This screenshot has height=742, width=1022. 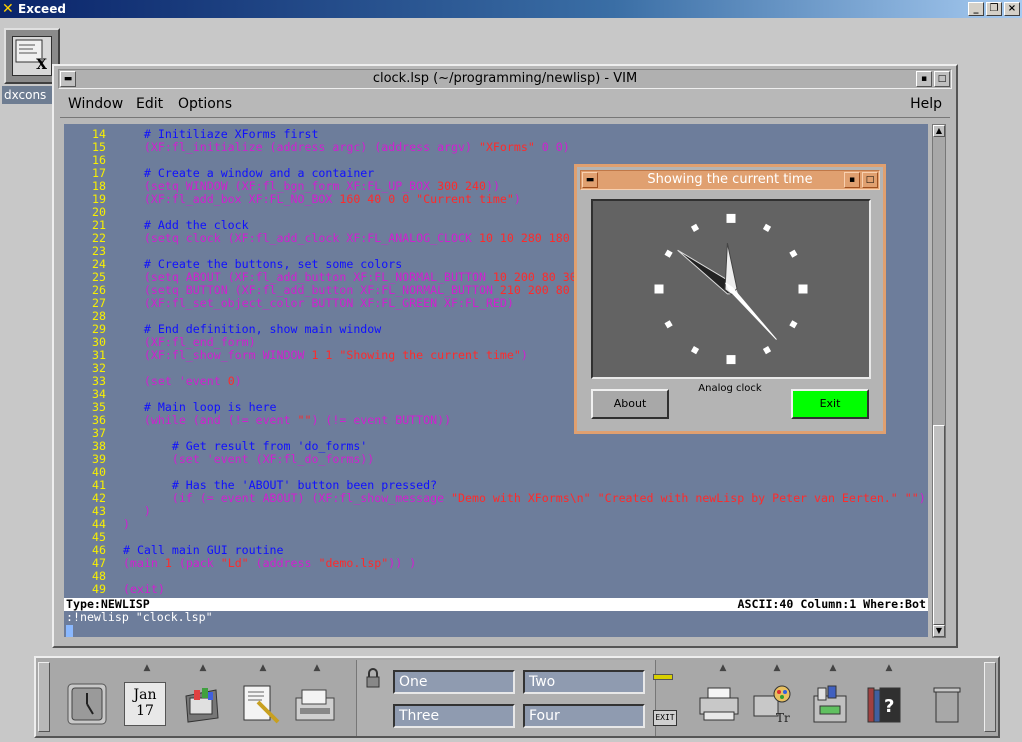 I want to click on workspace-four: Four, so click(x=584, y=716).